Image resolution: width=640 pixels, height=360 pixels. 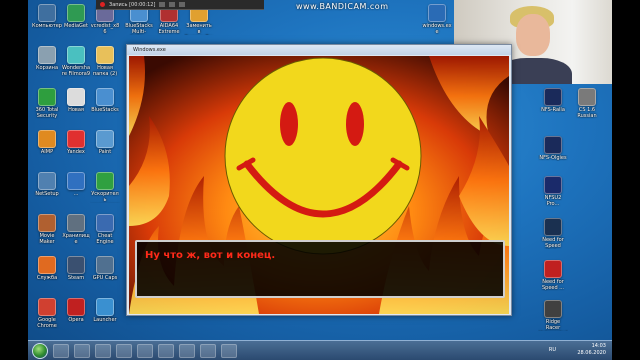 I want to click on desktop-shortcut: Компьютер, so click(x=47, y=16).